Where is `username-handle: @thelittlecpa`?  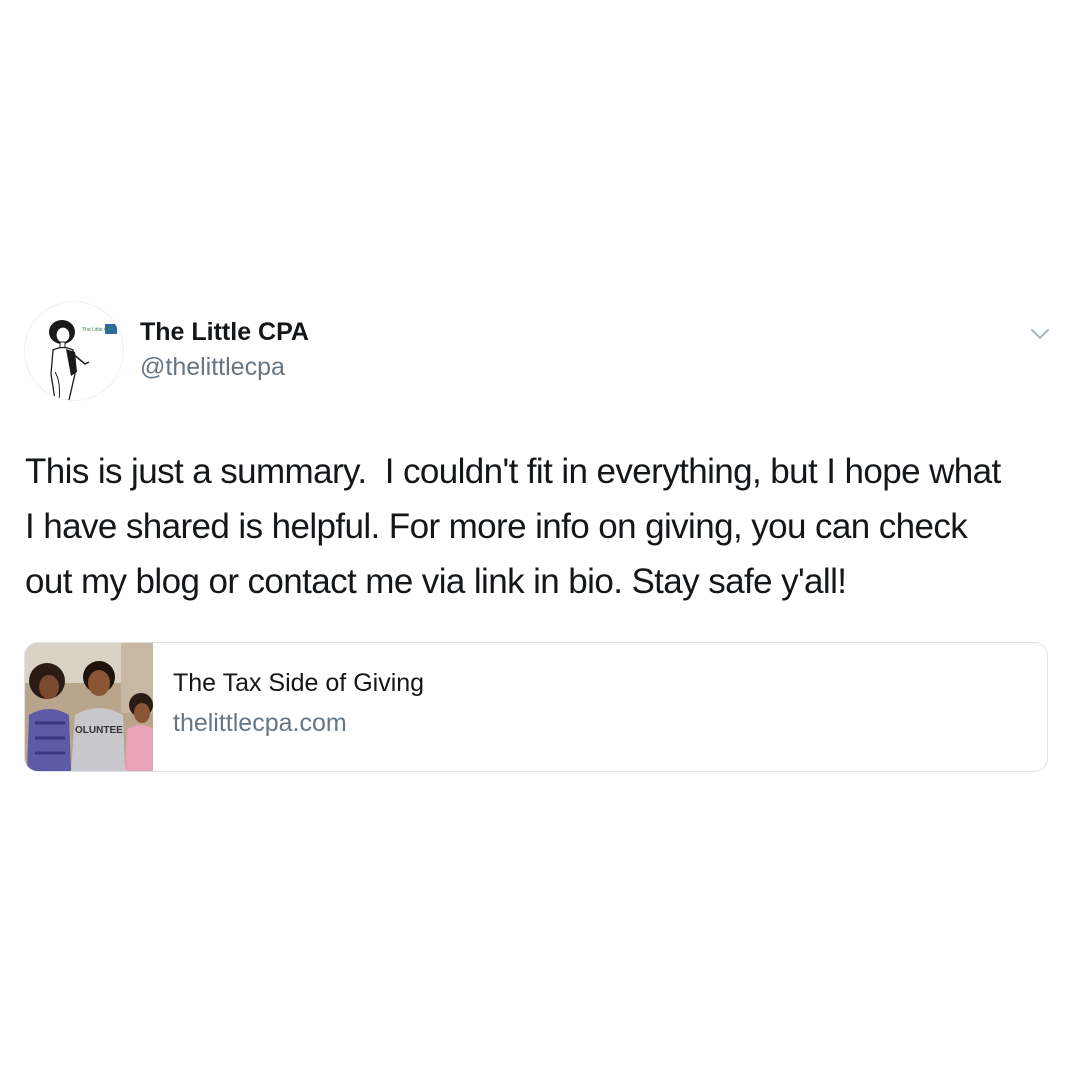
username-handle: @thelittlecpa is located at coordinates (212, 367).